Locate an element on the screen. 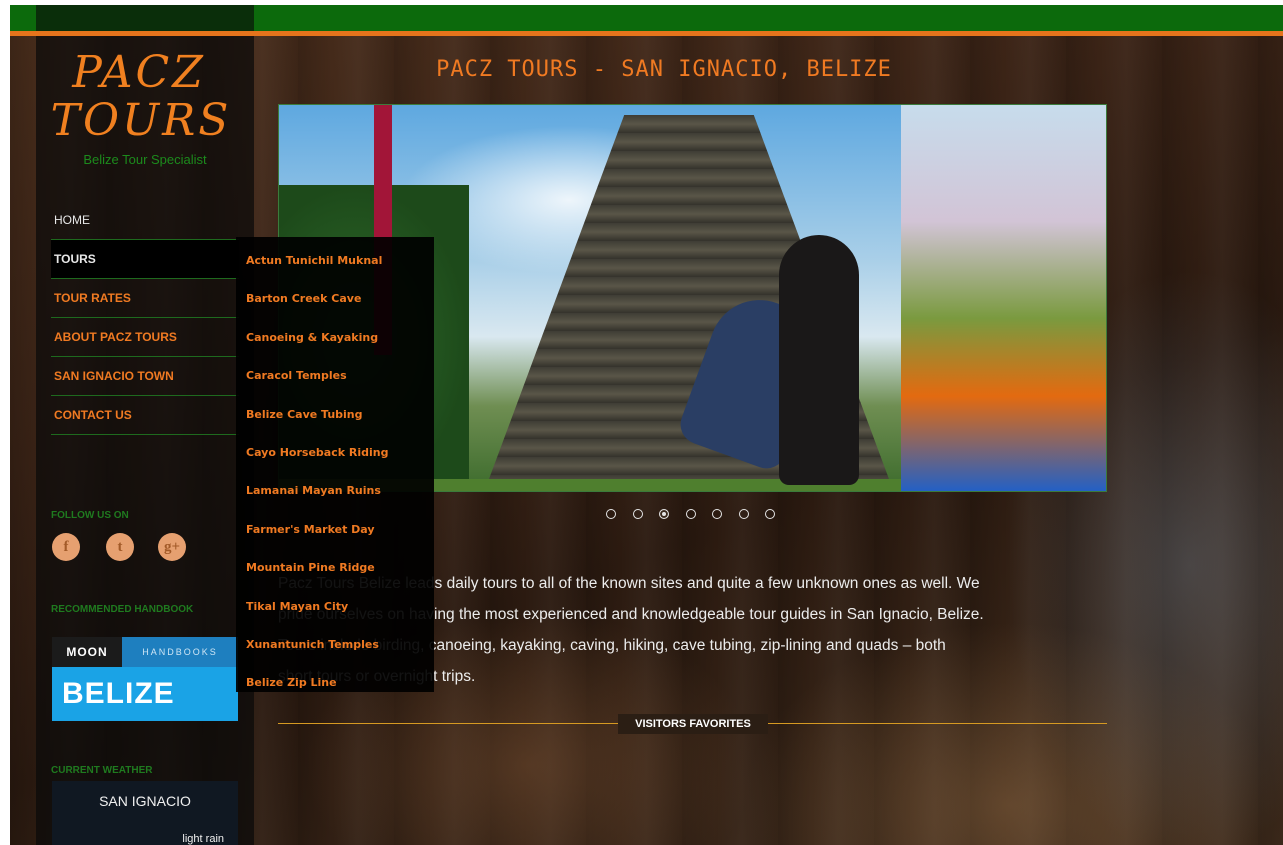  favorites-divider: VISITORS FAVORITES is located at coordinates (692, 724).